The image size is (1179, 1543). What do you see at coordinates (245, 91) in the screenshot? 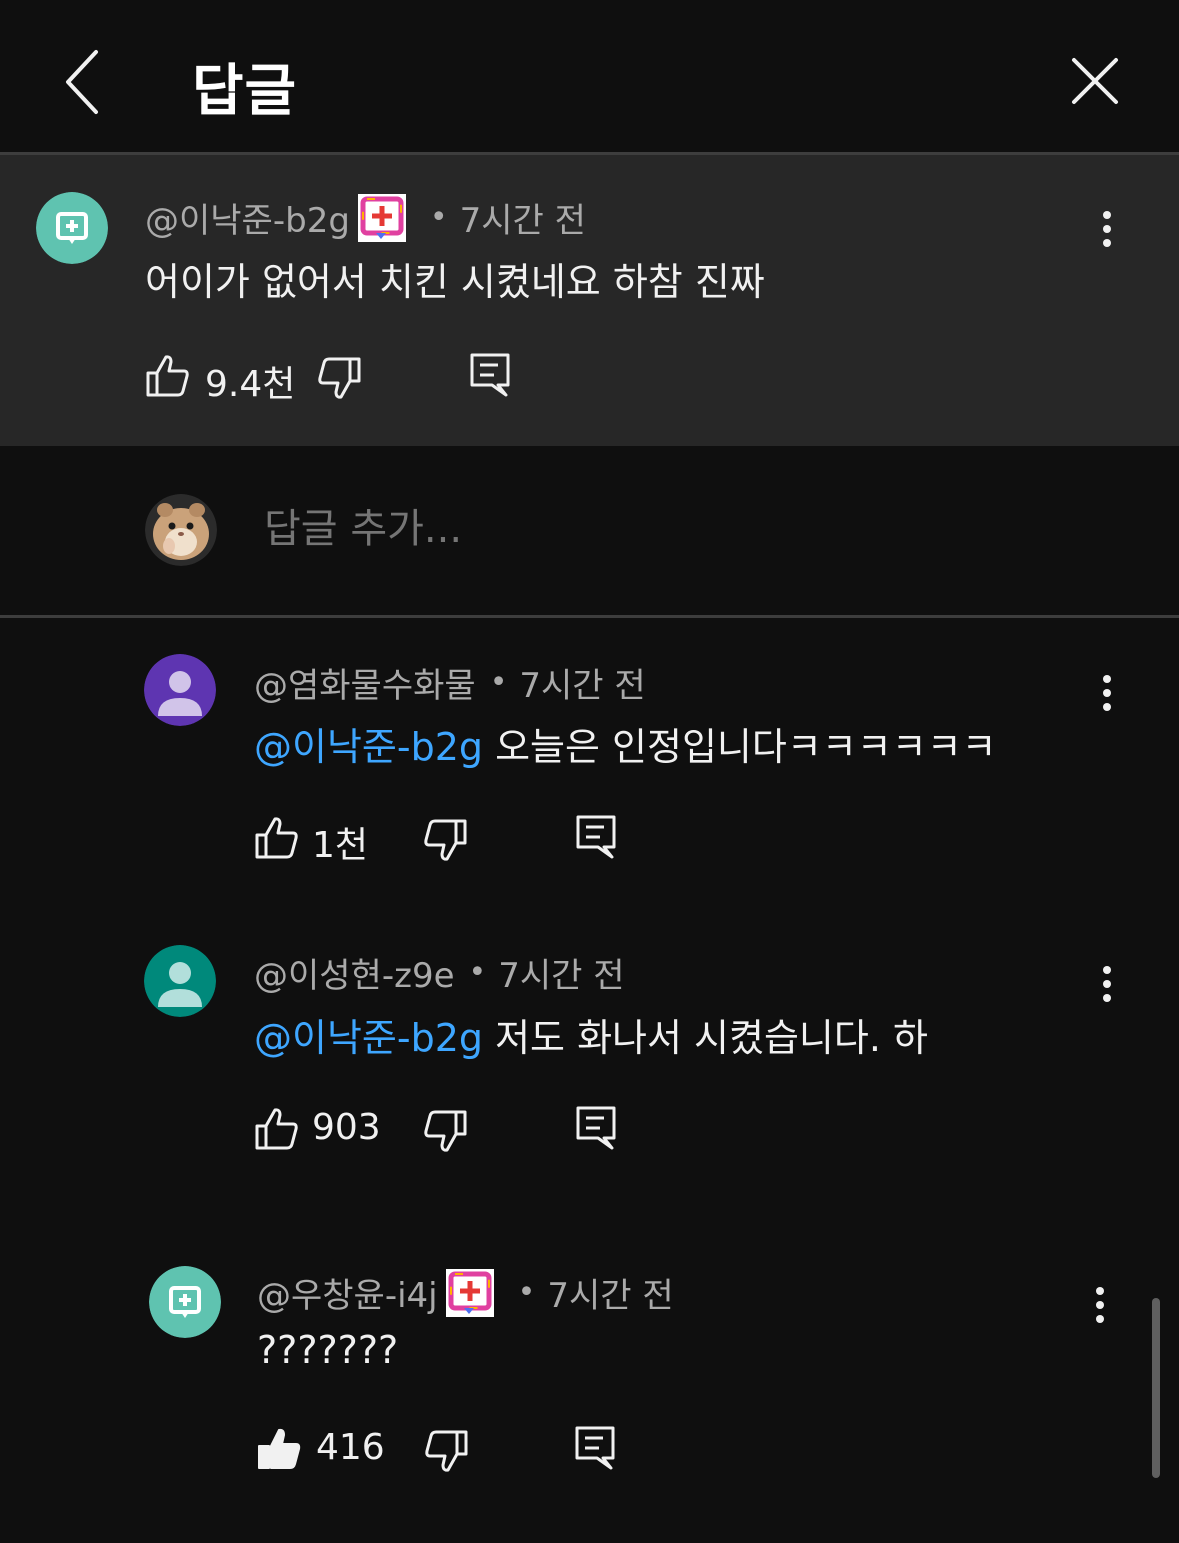
I see `page-title: 답글` at bounding box center [245, 91].